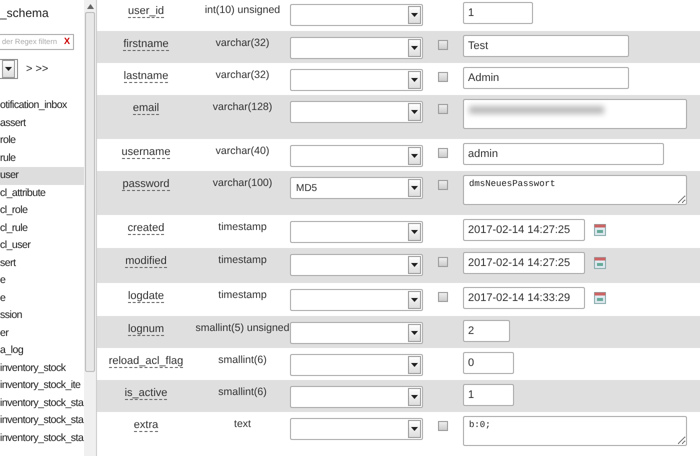  I want to click on value-field: 2, so click(486, 331).